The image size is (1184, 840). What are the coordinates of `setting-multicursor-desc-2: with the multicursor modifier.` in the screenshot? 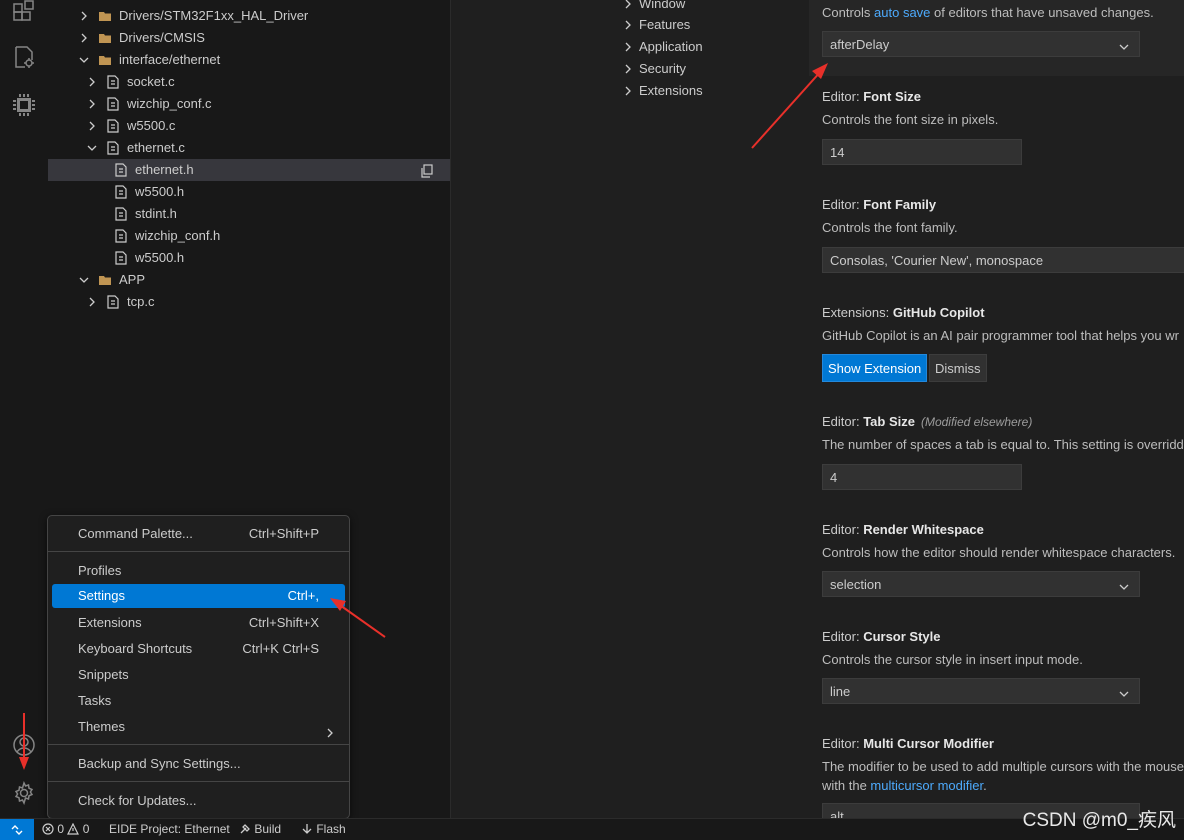 It's located at (904, 785).